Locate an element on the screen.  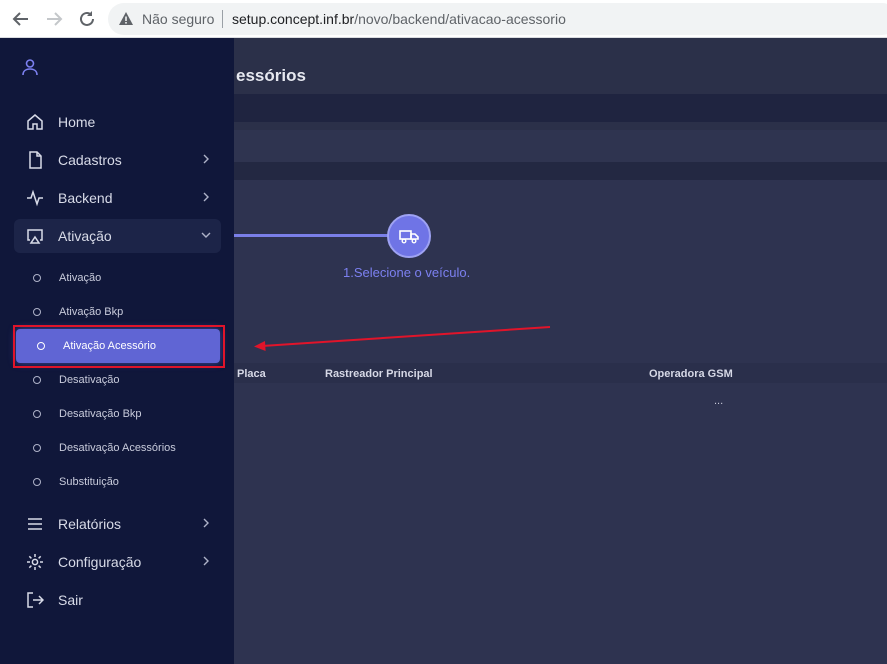
sidebar-item-label: Home is located at coordinates (77, 122).